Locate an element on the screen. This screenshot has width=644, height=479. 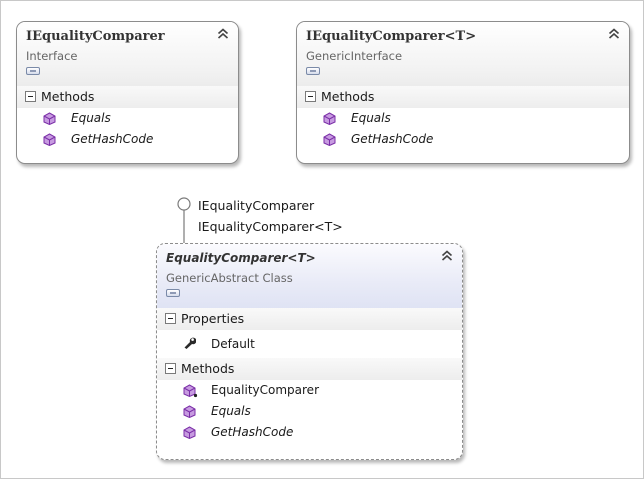
lollipop-label-iequality-generic: IEqualityComparer<T> is located at coordinates (270, 226).